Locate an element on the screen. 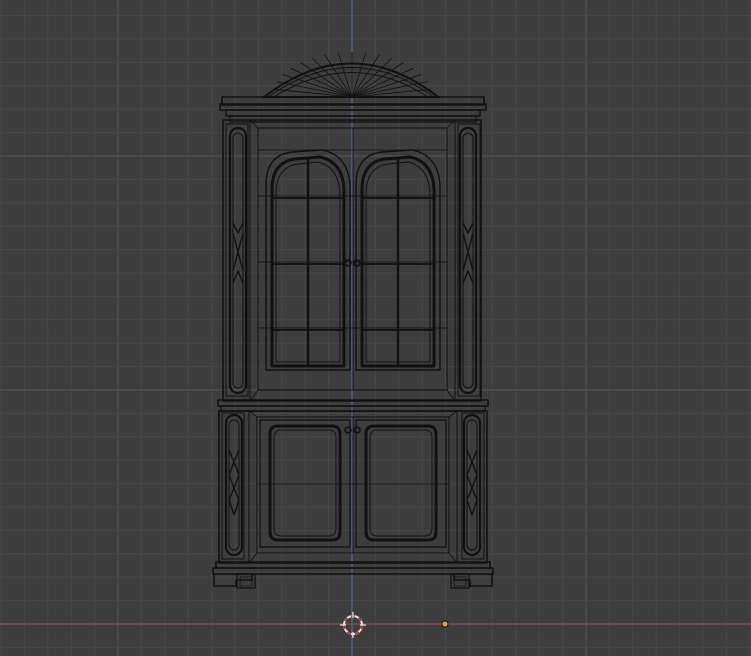 Image resolution: width=751 pixels, height=656 pixels. 3d-cursor-icon is located at coordinates (353, 625).